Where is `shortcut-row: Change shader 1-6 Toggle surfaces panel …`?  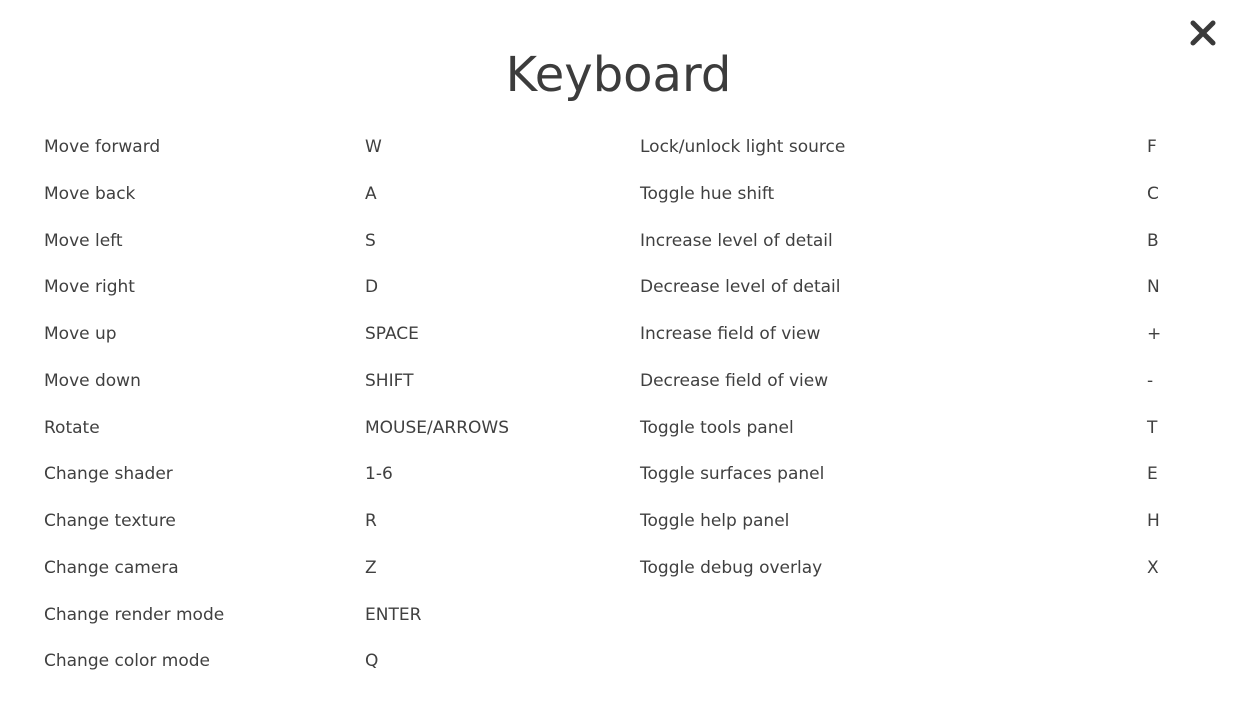
shortcut-row: Change shader 1-6 Toggle surfaces panel … is located at coordinates (618, 474).